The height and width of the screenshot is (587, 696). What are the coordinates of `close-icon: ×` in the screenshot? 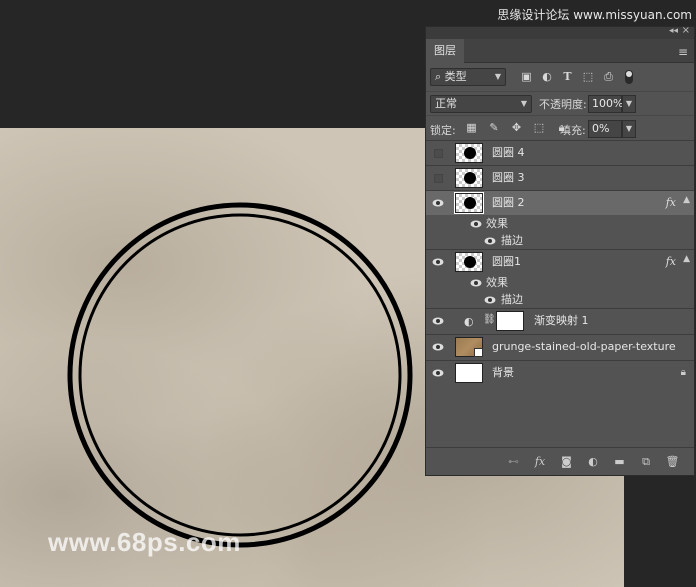 It's located at (686, 30).